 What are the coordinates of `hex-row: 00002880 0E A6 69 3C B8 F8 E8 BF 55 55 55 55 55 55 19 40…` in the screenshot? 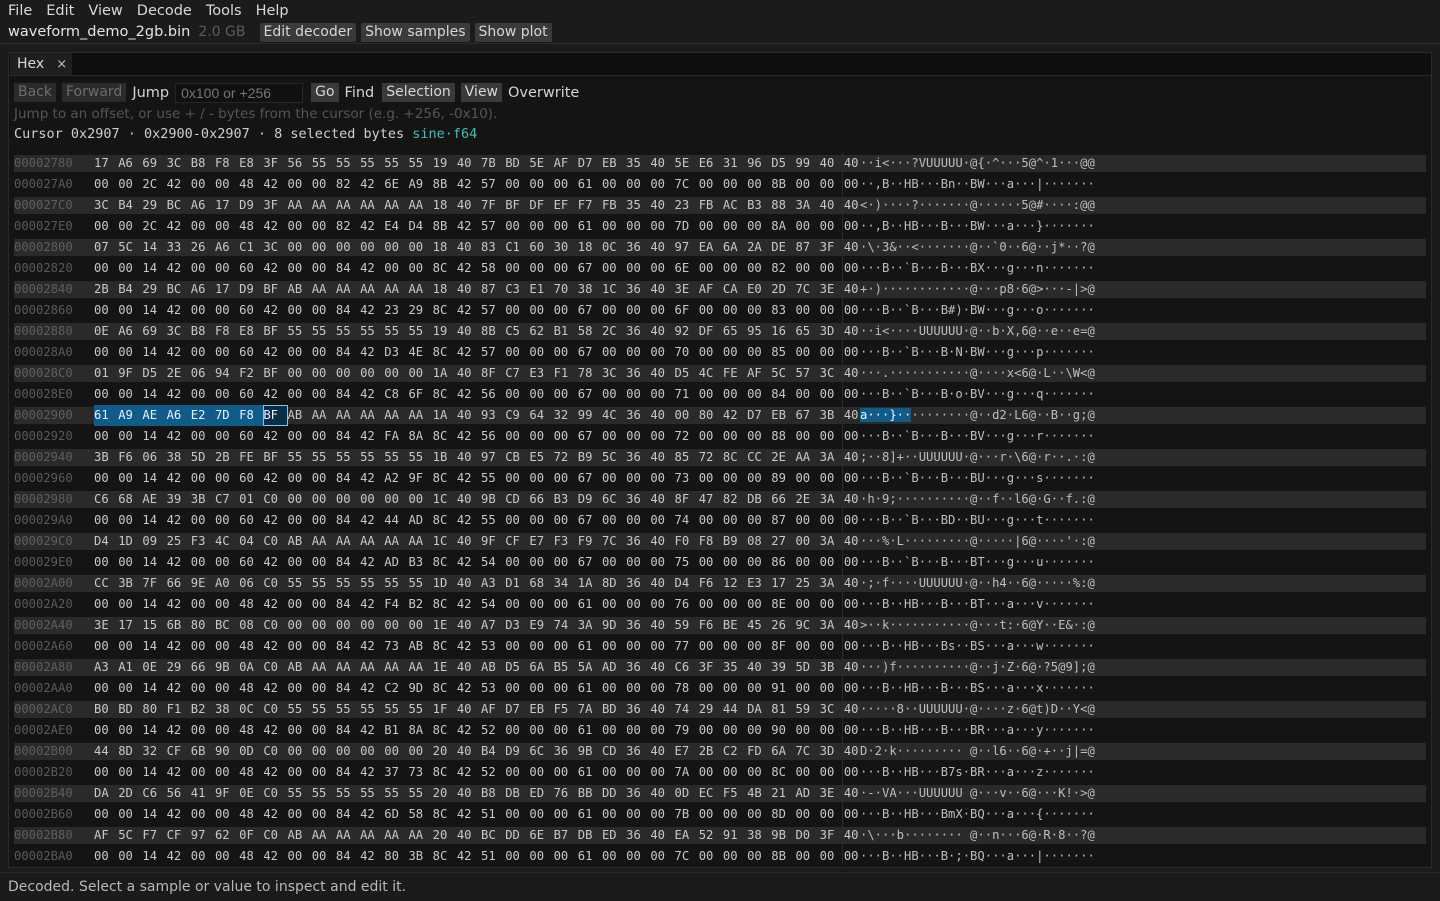 It's located at (720, 331).